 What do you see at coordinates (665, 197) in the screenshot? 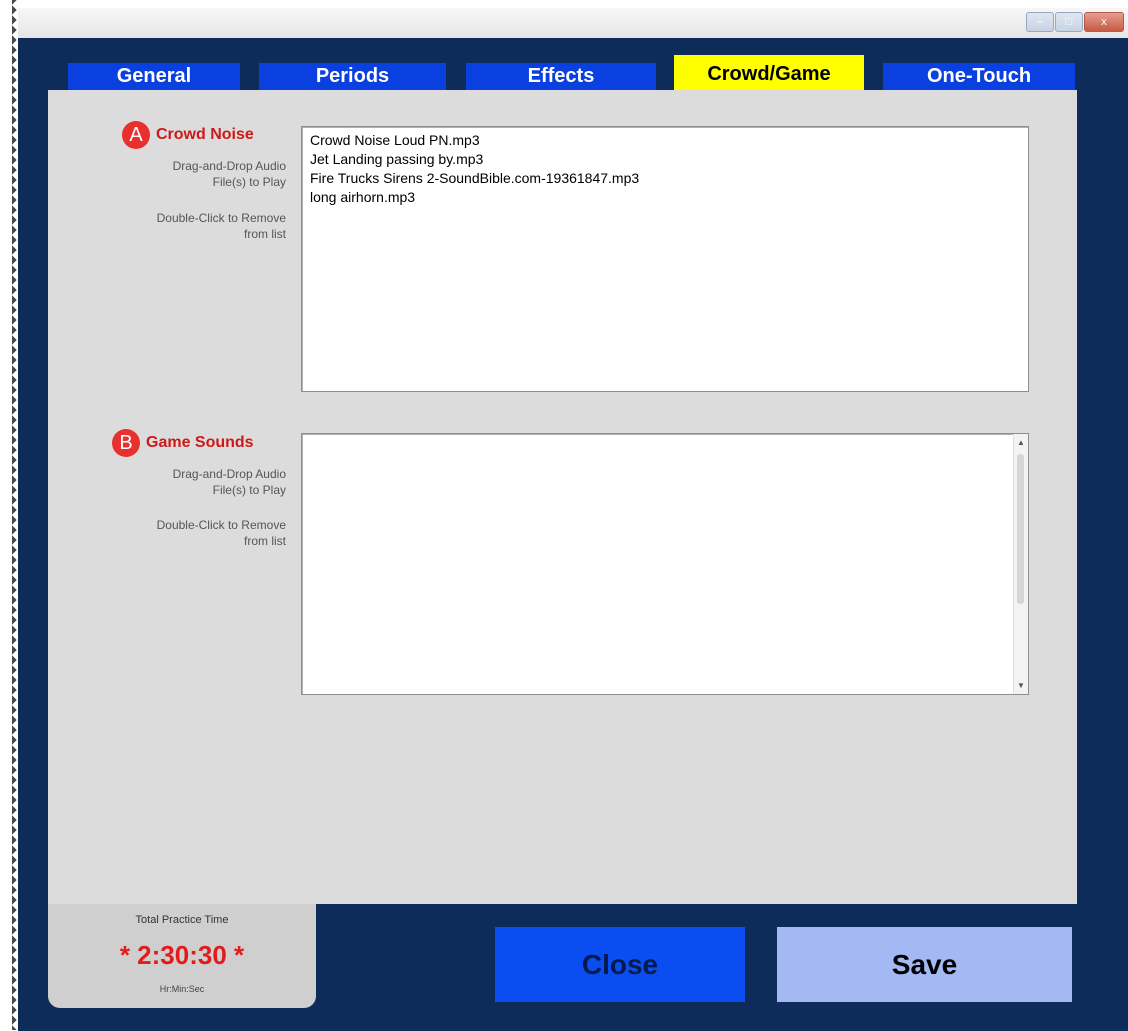
I see `list-item: long airhorn.mp3` at bounding box center [665, 197].